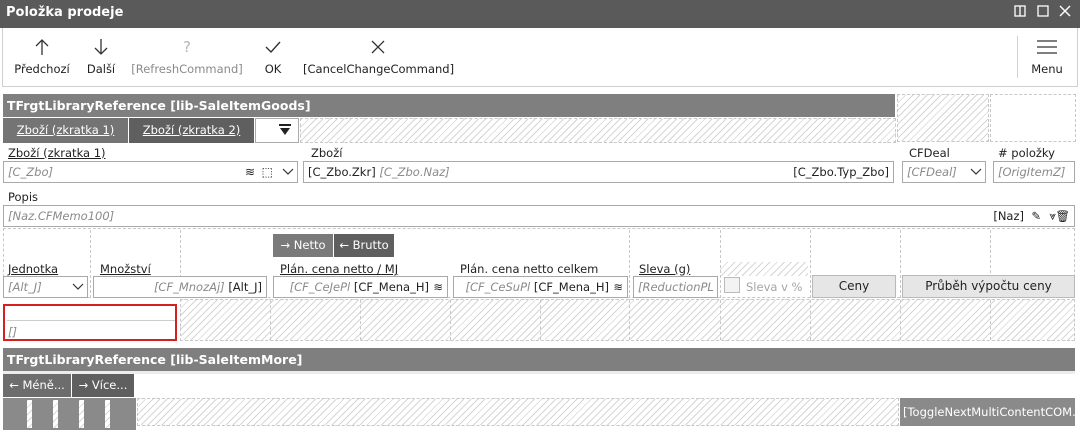 The height and width of the screenshot is (434, 1080). I want to click on jednotka-label: Jednotka, so click(33, 269).